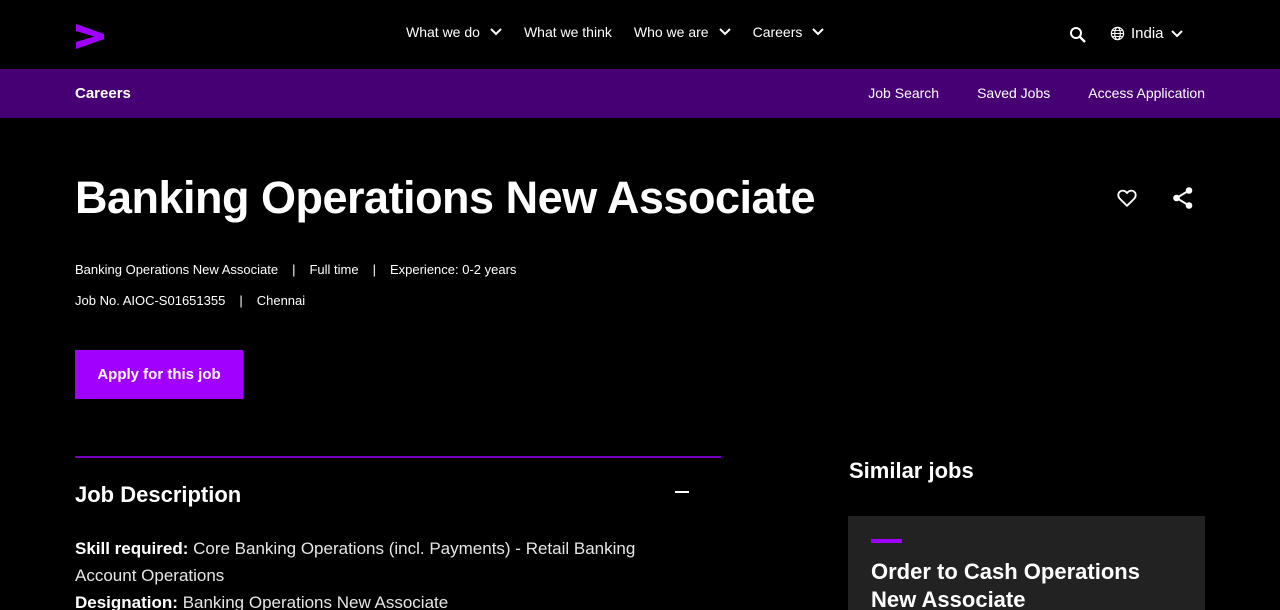  I want to click on job-experience: Experience: 0-2 years, so click(453, 269).